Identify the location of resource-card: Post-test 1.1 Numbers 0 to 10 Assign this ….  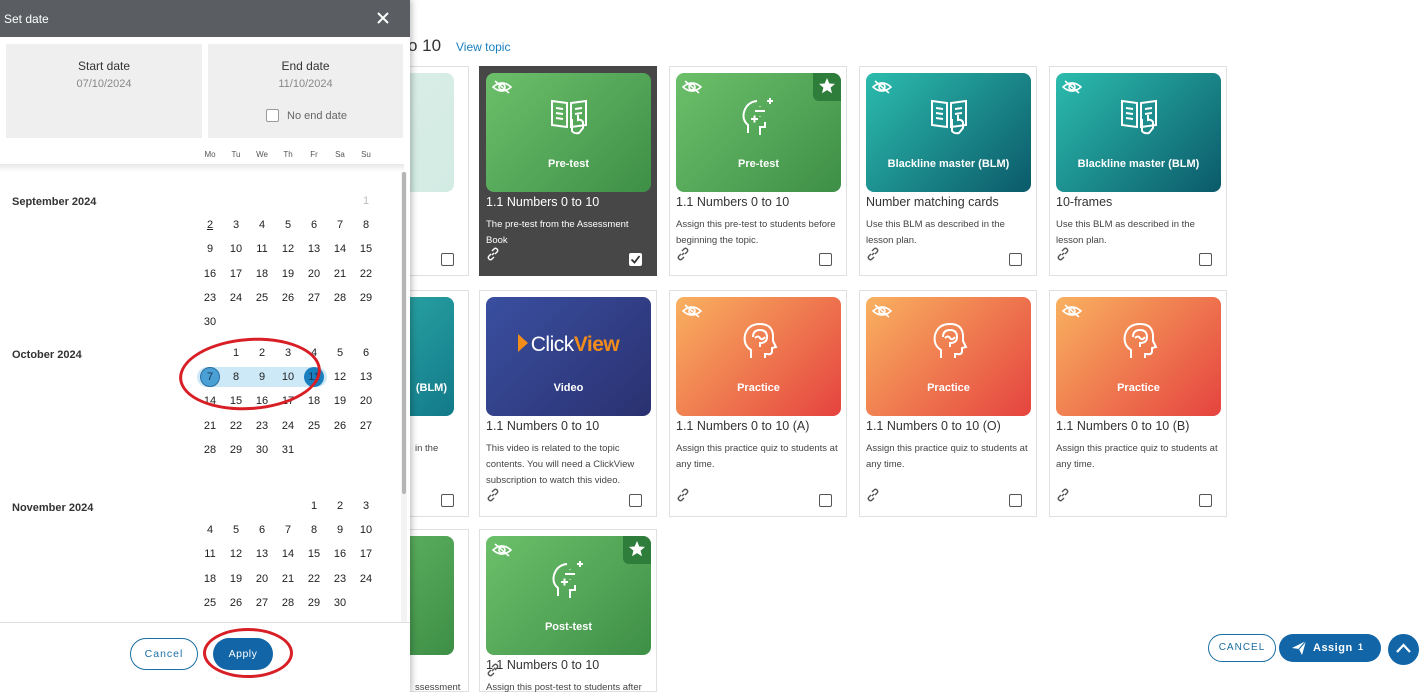
(568, 610).